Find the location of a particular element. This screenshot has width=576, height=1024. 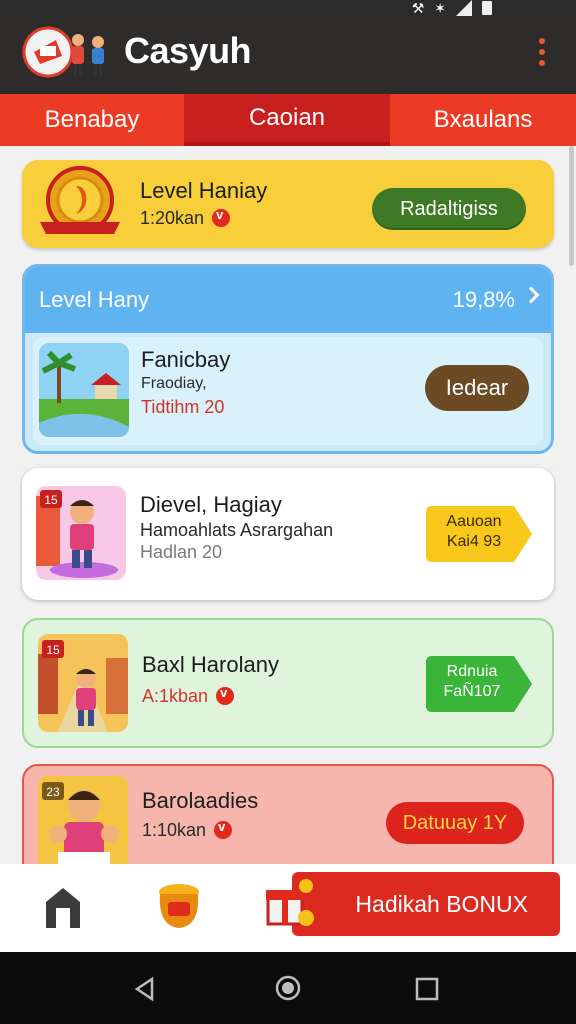

app-bar: Casyuh is located at coordinates (288, 56).